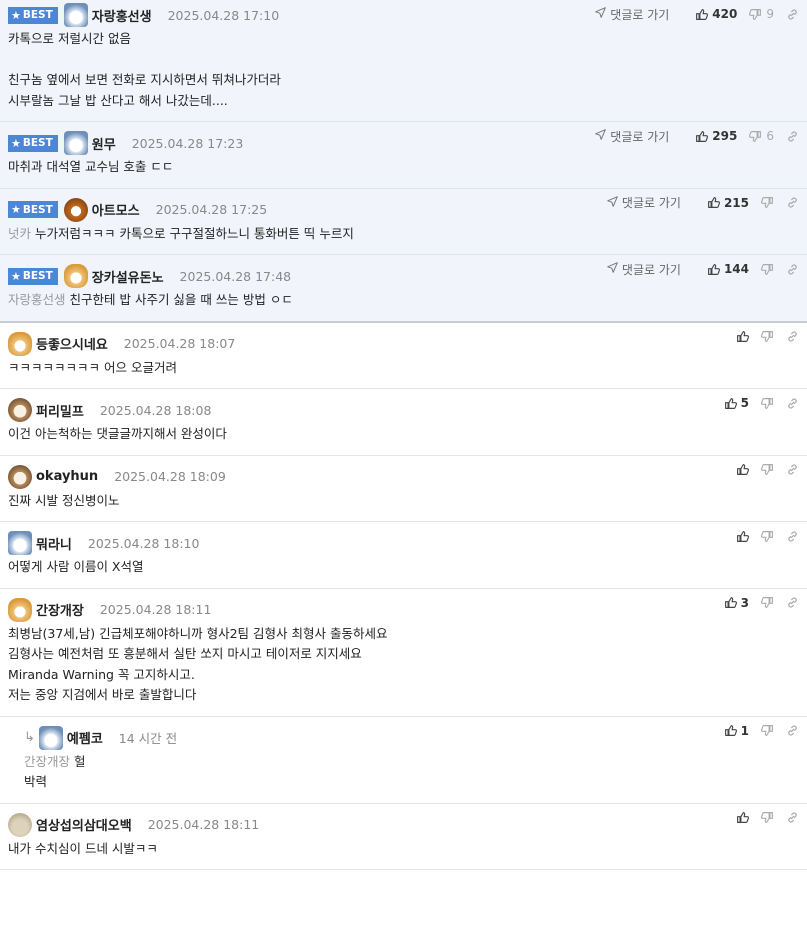 The width and height of the screenshot is (807, 938). Describe the element at coordinates (83, 848) in the screenshot. I see `comment-text: 내가 수치심이 드네 시발ㅋㅋ` at that location.